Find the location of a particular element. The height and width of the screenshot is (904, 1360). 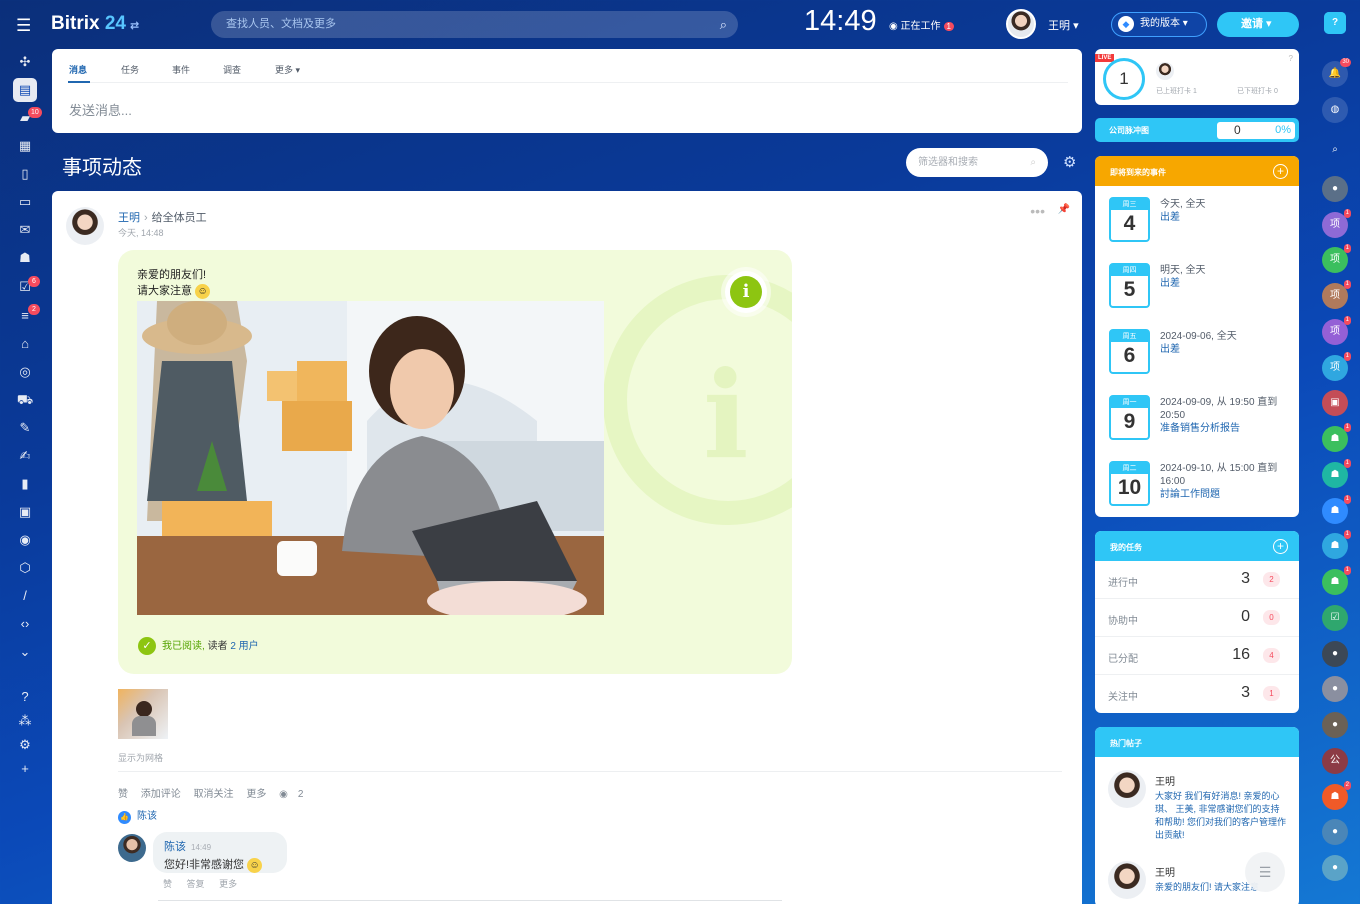

liked-by: 👍 陈该 is located at coordinates (137, 815).